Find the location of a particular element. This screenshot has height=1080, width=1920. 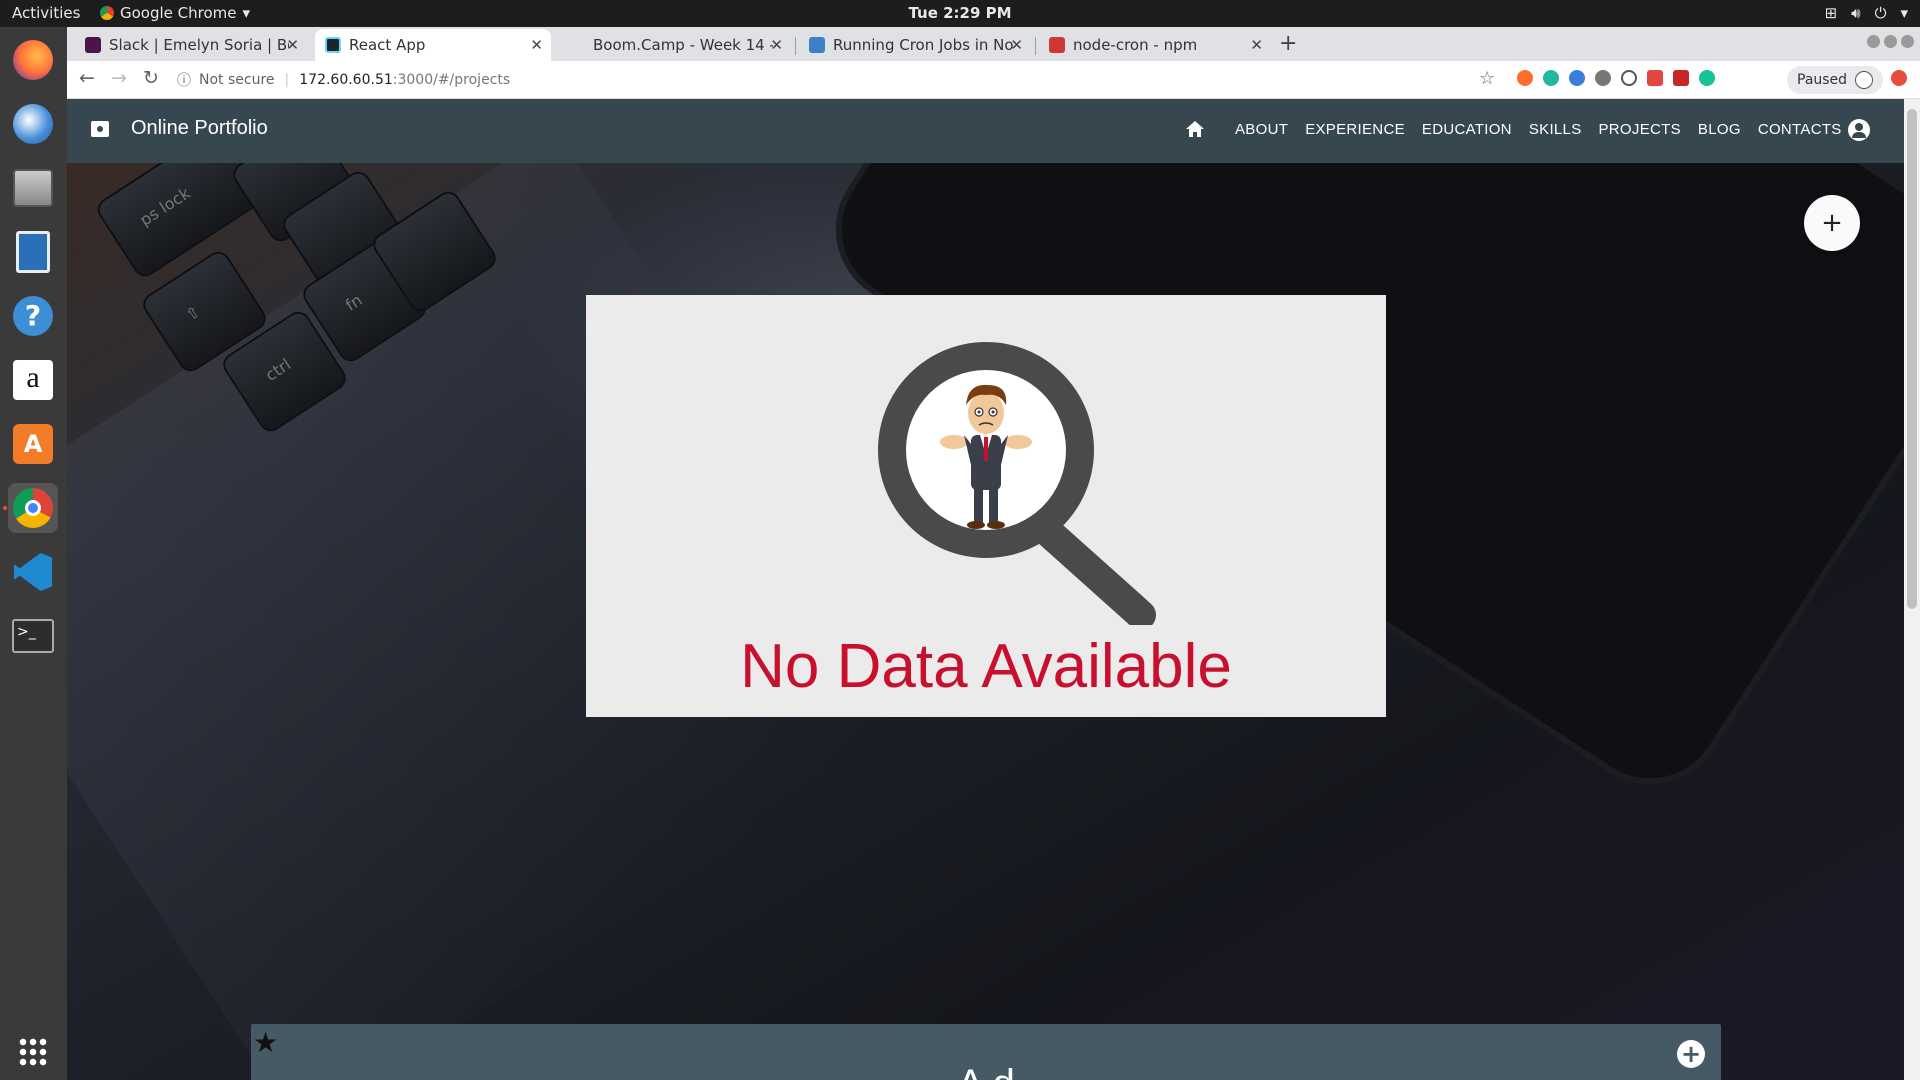

tab-node-cron: node-cron - npm ✕ is located at coordinates (1155, 45).